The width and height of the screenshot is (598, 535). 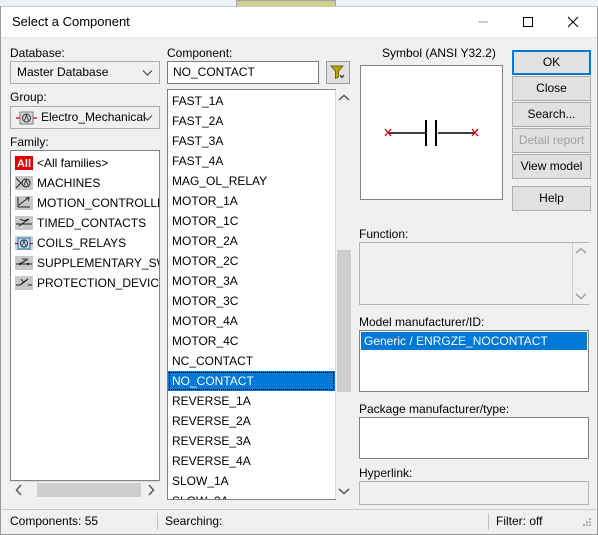 I want to click on group-combobox: Electro_Mechanical, so click(x=85, y=117).